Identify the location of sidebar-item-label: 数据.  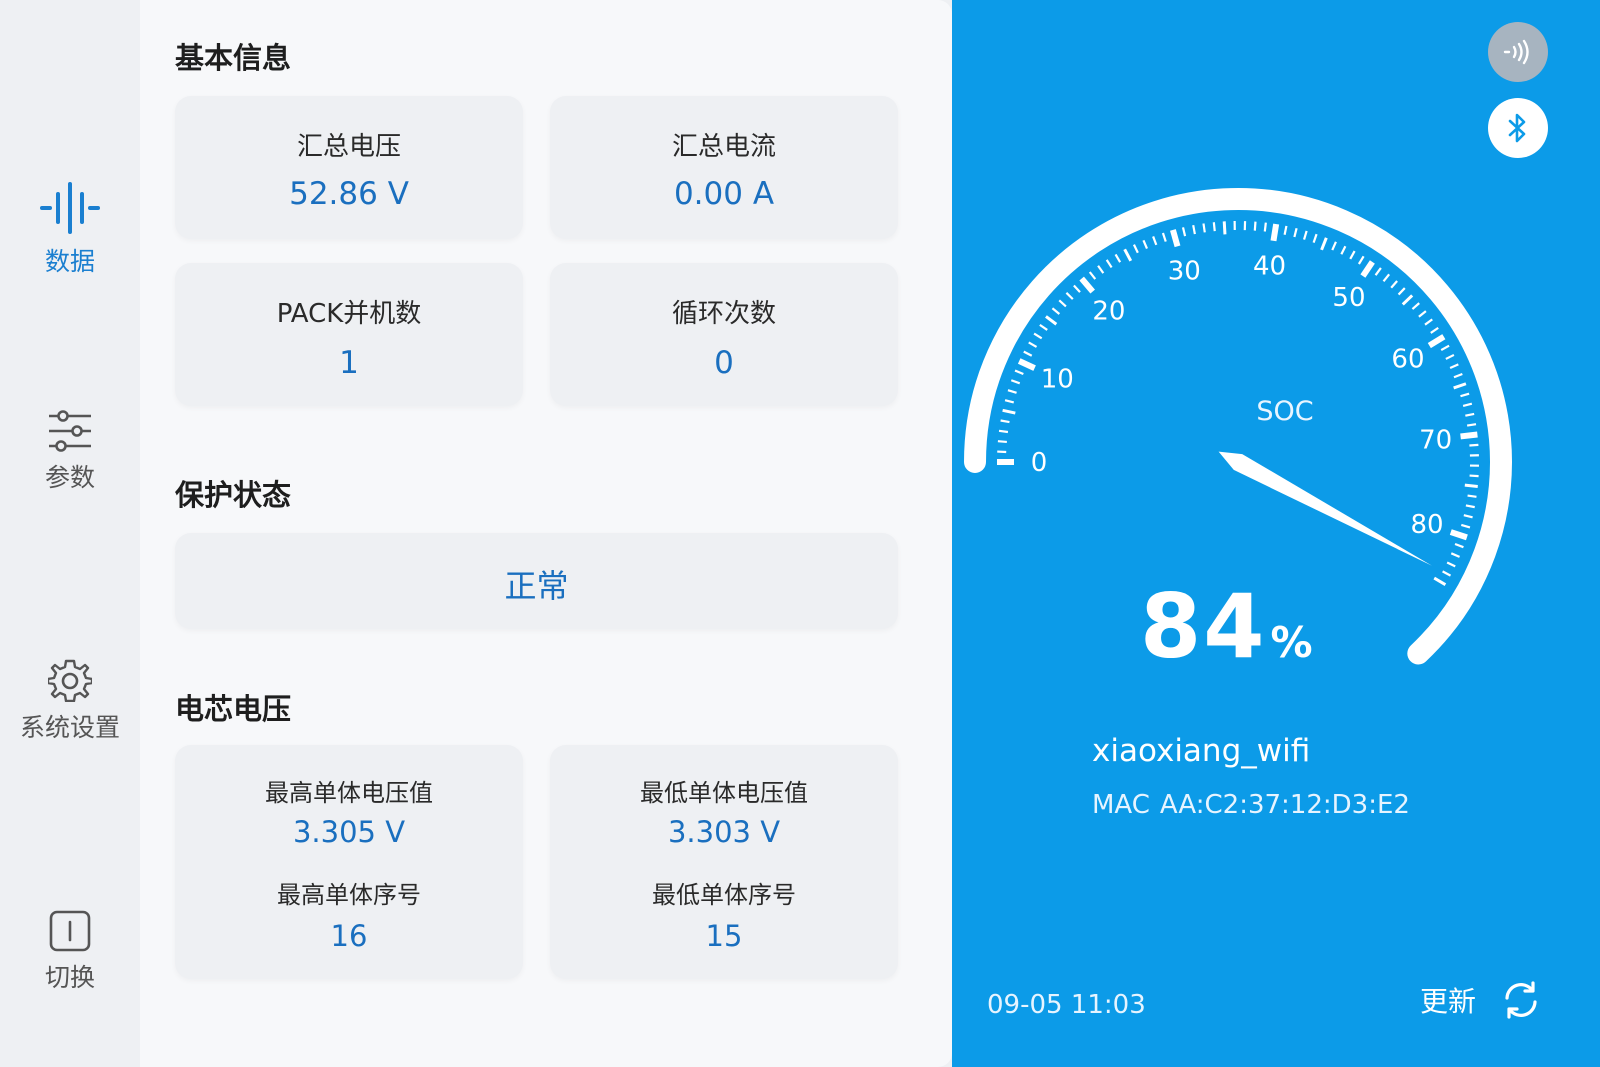
(69, 261).